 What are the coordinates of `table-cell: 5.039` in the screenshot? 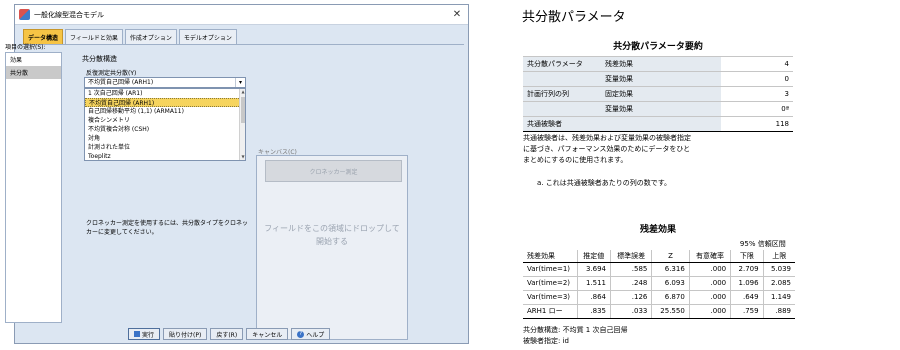 It's located at (778, 268).